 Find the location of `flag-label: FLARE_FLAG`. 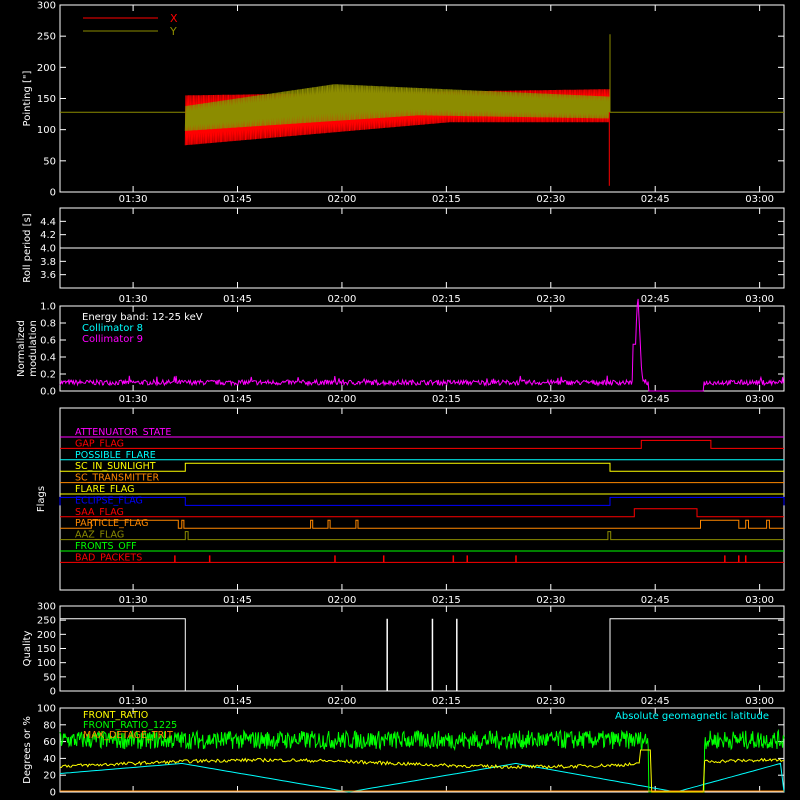

flag-label: FLARE_FLAG is located at coordinates (105, 489).